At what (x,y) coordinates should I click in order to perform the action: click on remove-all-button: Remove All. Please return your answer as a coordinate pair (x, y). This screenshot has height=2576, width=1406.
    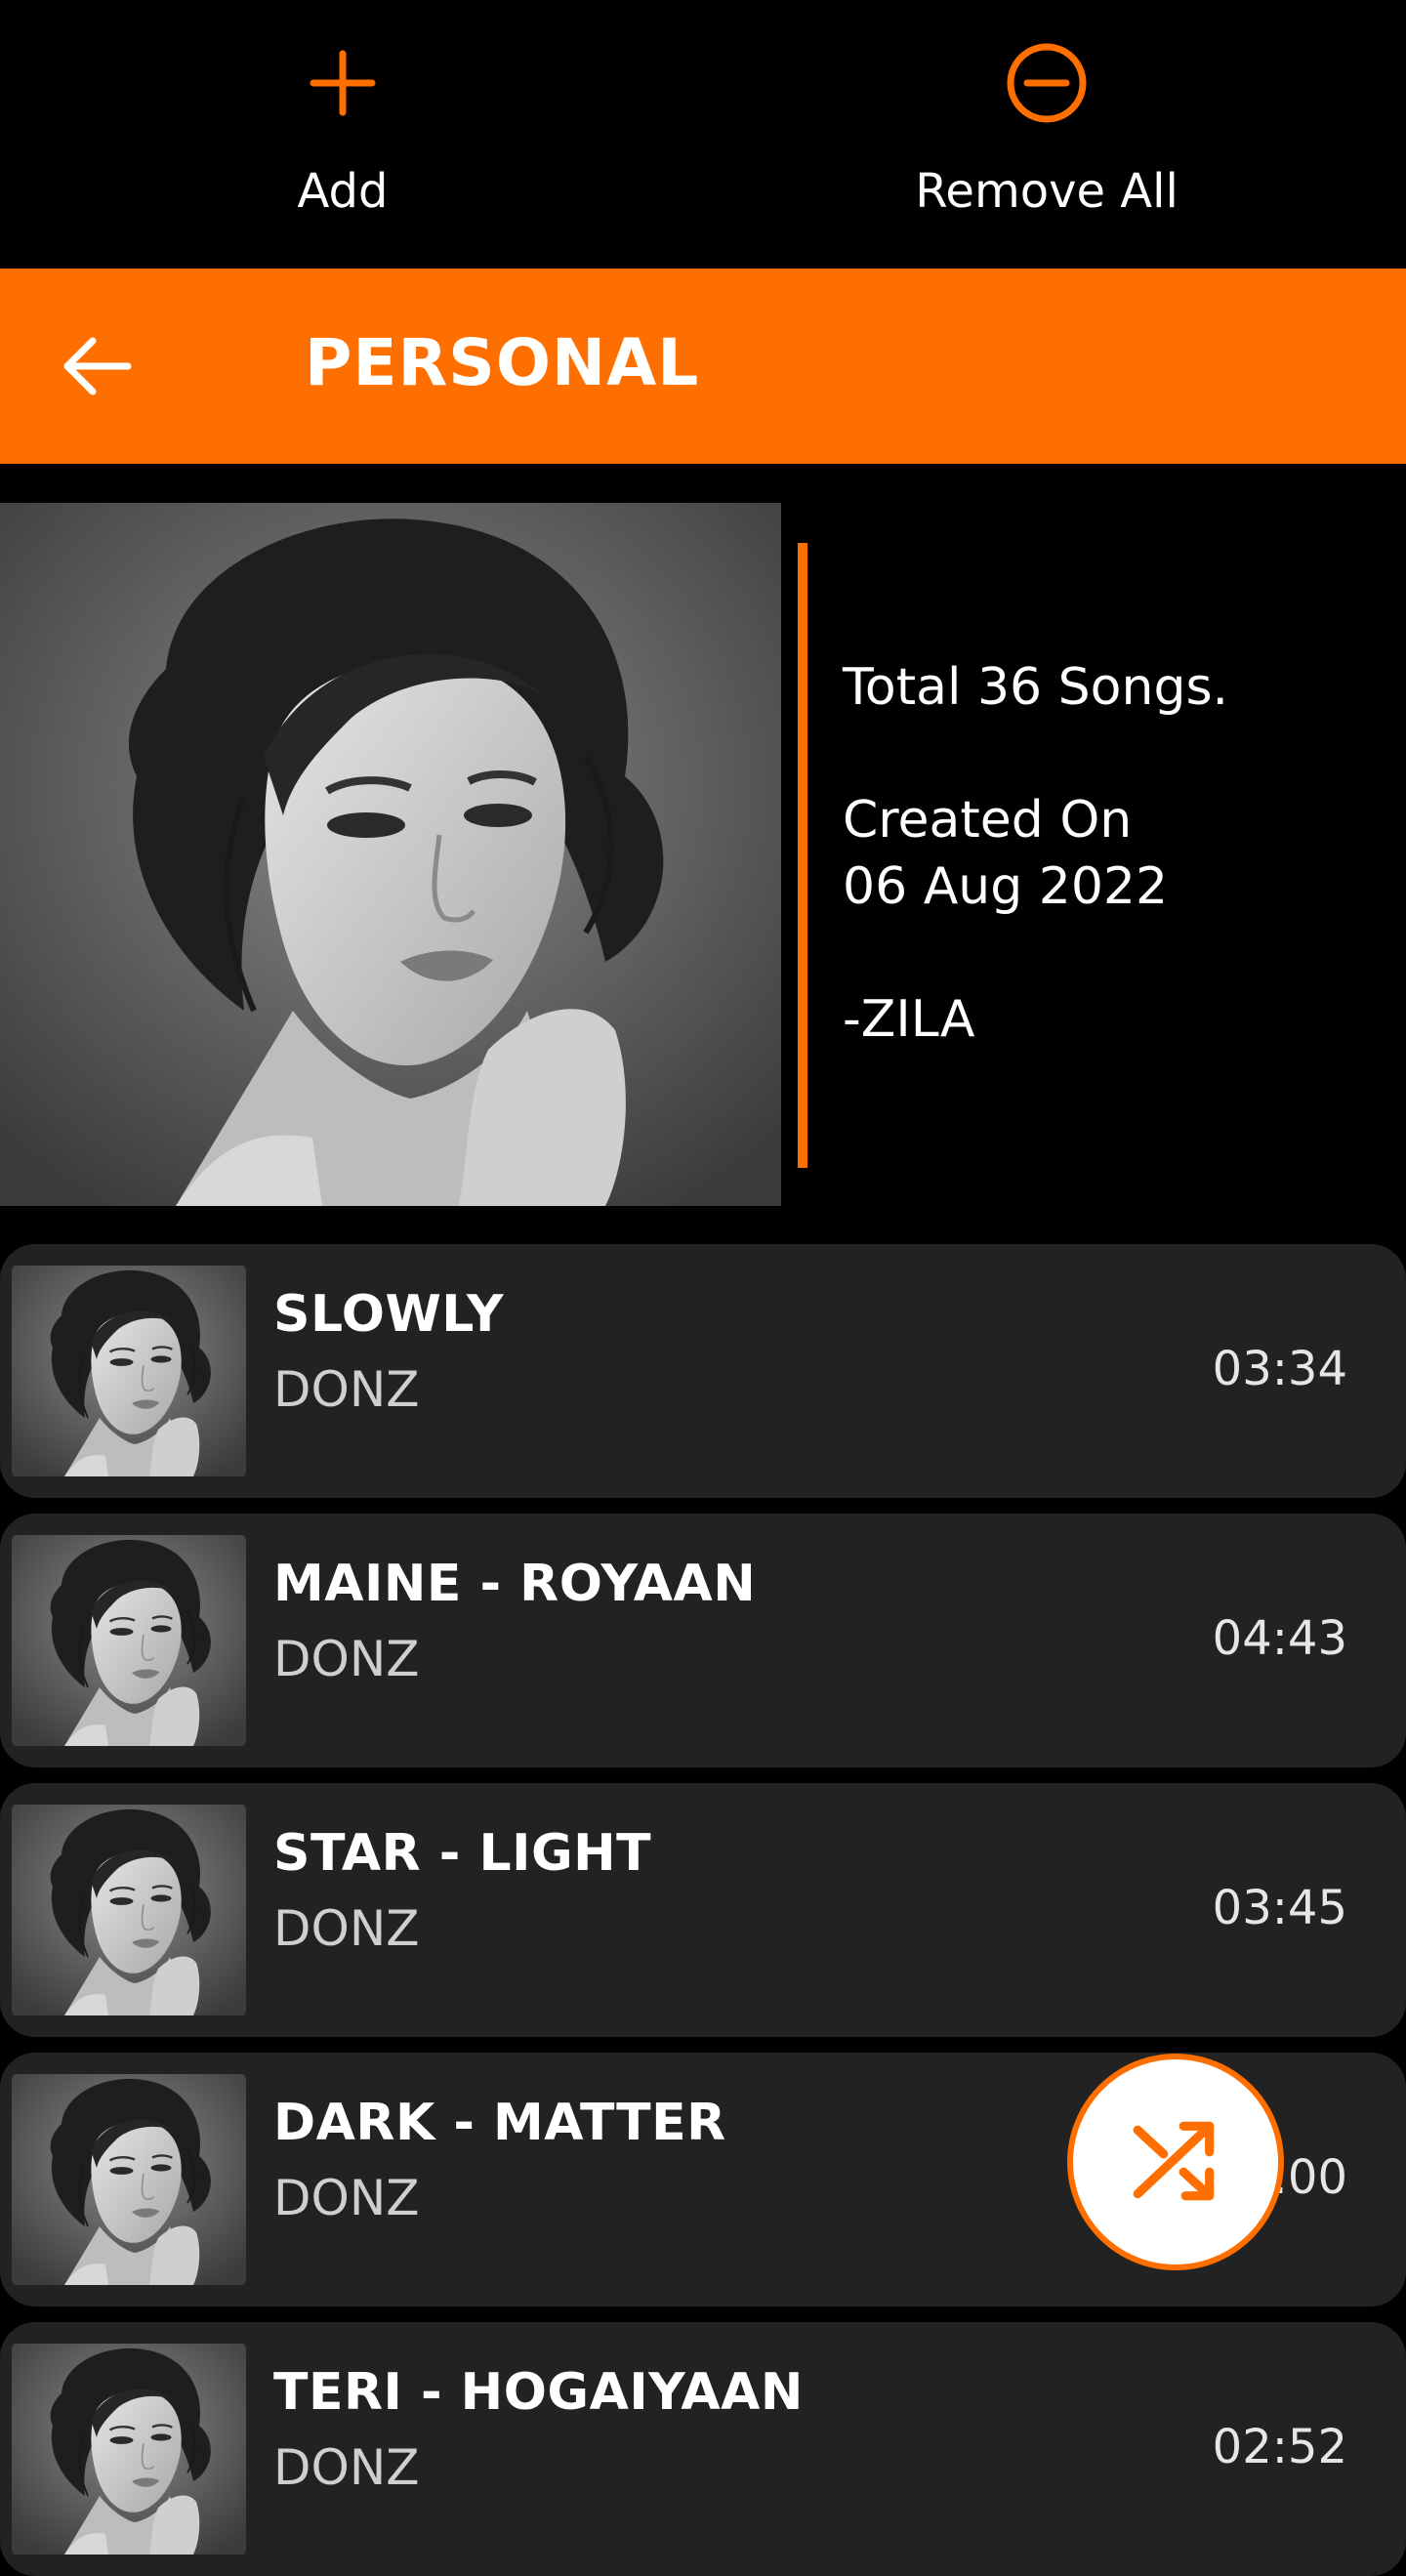
    Looking at the image, I should click on (1046, 129).